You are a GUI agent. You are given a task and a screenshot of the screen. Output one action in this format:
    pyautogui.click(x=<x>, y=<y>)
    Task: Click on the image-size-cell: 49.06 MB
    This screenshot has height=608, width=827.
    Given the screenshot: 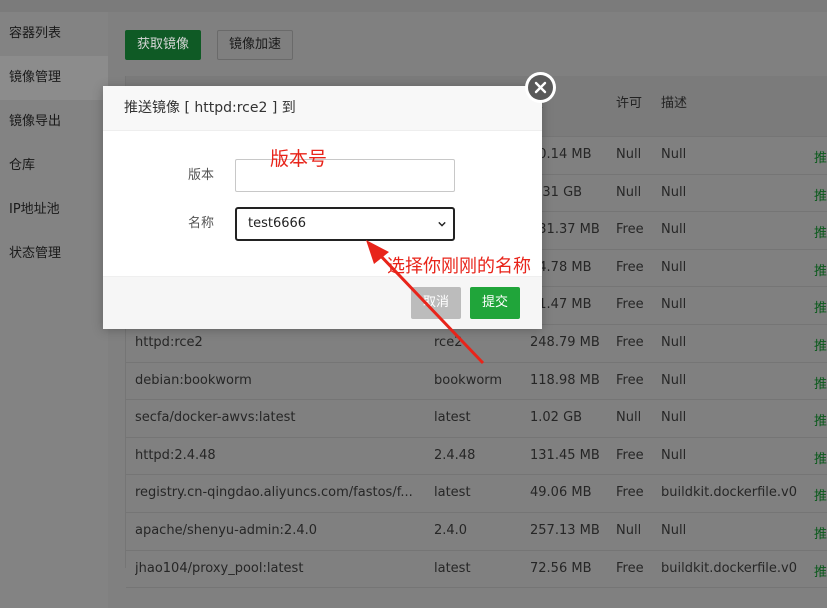 What is the action you would take?
    pyautogui.click(x=561, y=493)
    